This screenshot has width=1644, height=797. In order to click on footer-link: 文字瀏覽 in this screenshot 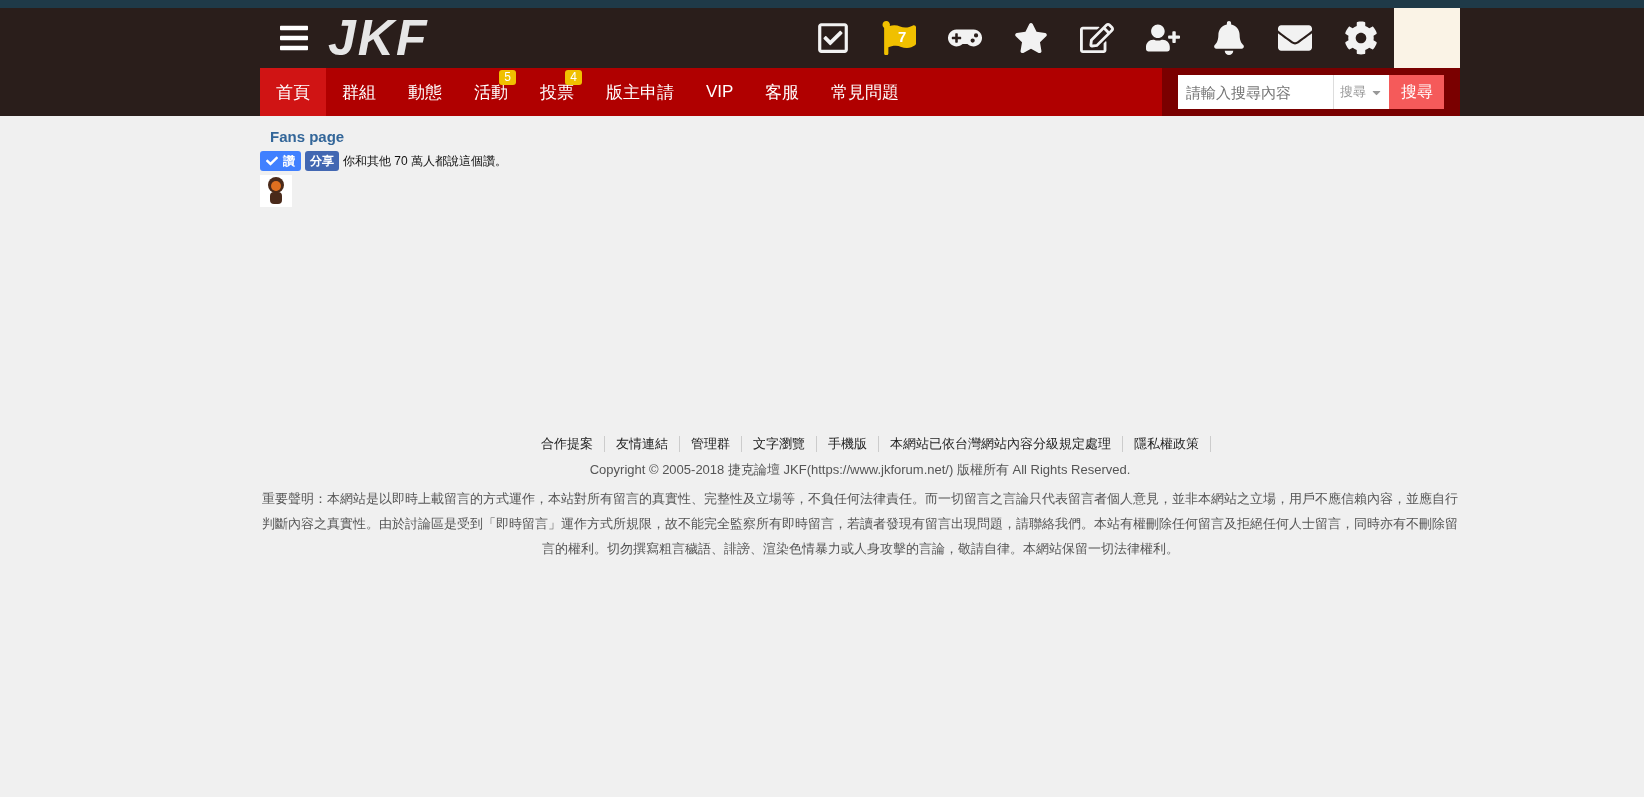, I will do `click(779, 444)`.